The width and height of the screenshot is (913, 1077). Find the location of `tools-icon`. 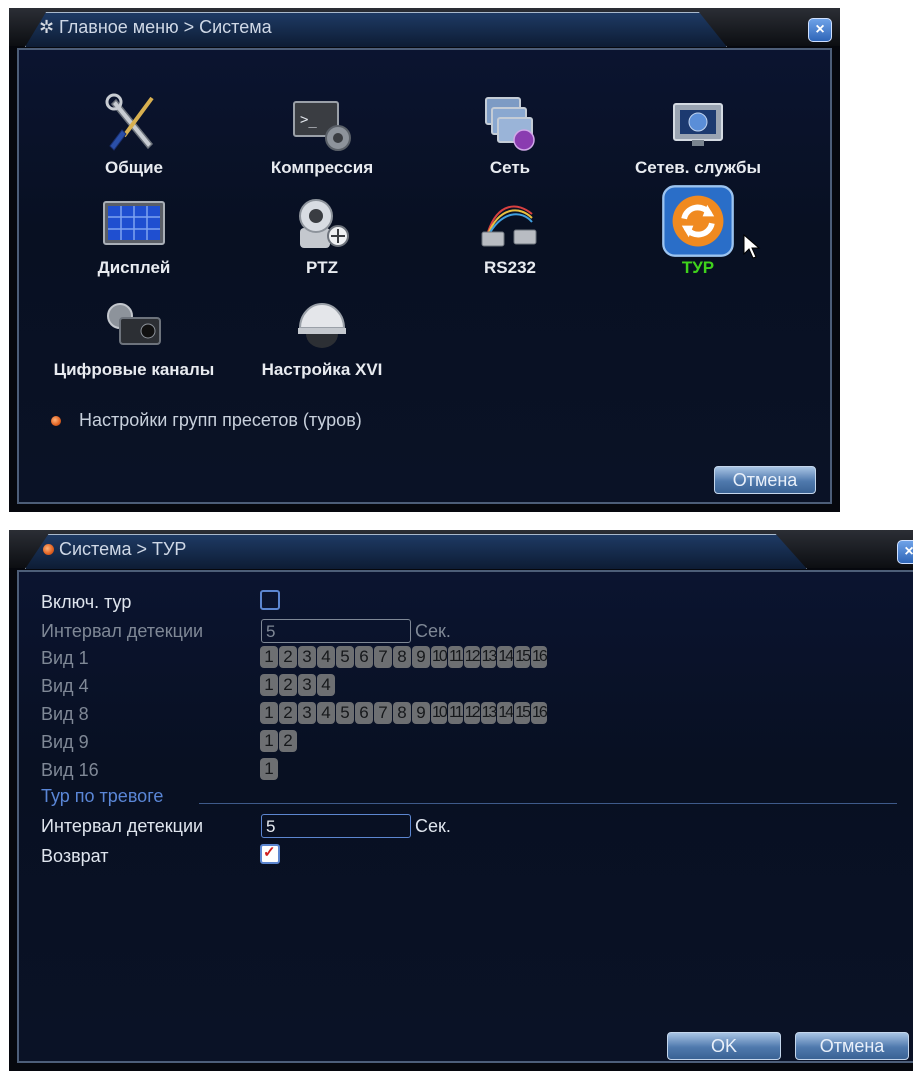

tools-icon is located at coordinates (129, 122).